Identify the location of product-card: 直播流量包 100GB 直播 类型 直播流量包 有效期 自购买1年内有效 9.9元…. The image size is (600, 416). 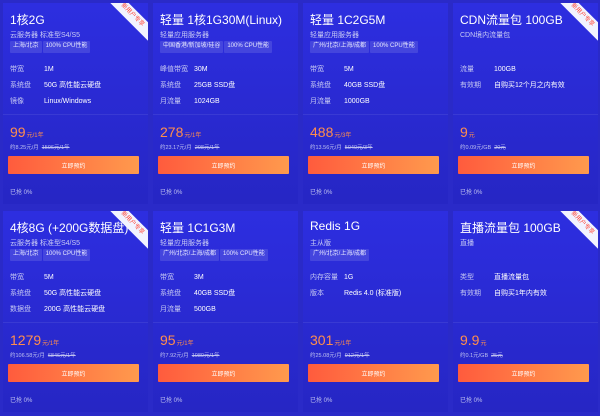
(525, 311).